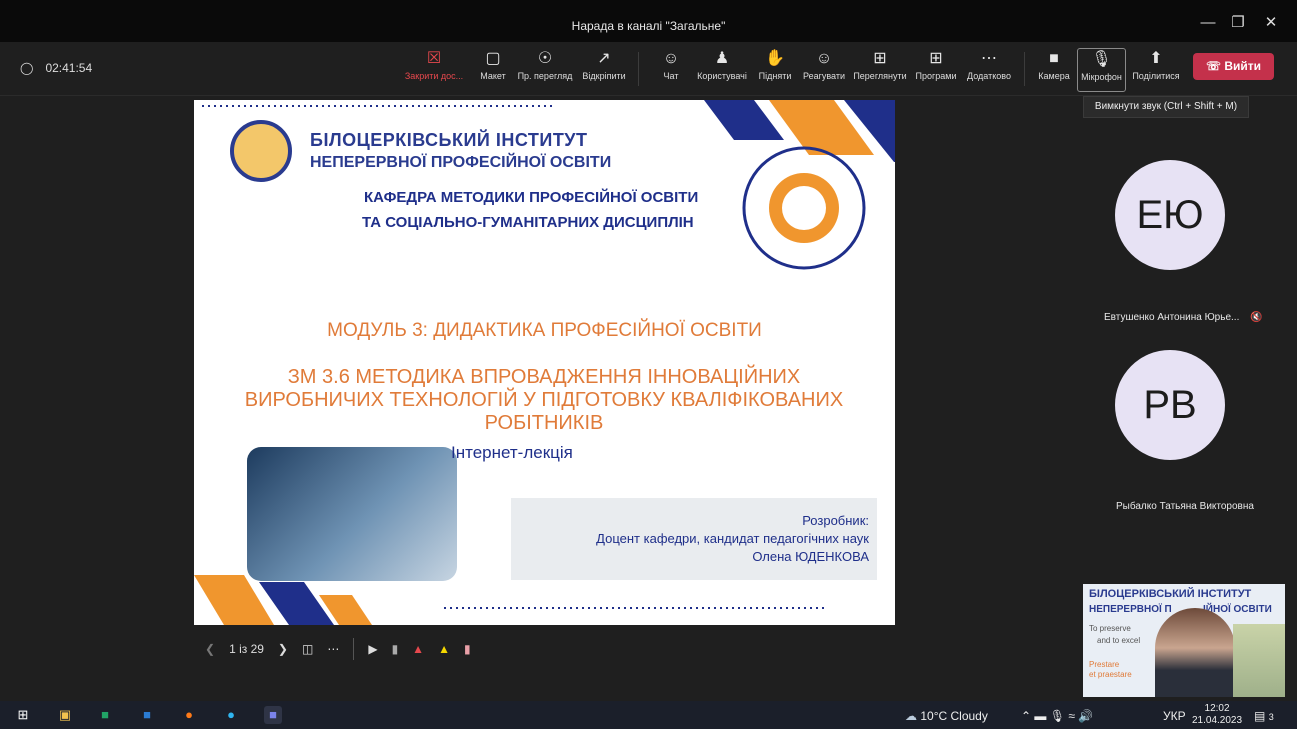  What do you see at coordinates (354, 649) in the screenshot?
I see `controls-divider` at bounding box center [354, 649].